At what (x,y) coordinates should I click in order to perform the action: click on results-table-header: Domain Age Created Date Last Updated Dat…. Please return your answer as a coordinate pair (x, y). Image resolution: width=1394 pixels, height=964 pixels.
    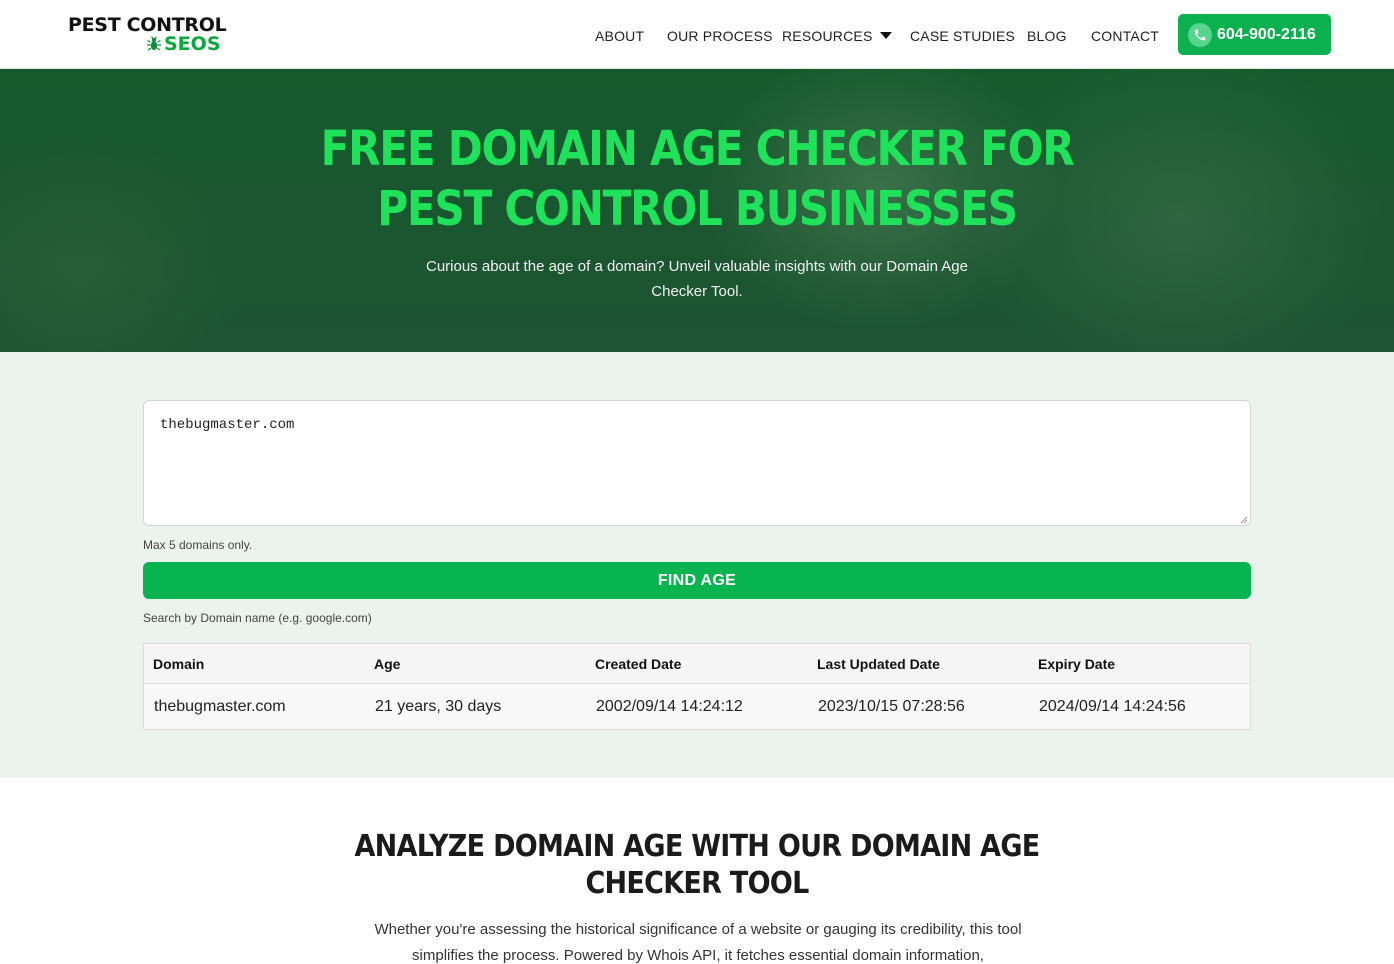
    Looking at the image, I should click on (697, 664).